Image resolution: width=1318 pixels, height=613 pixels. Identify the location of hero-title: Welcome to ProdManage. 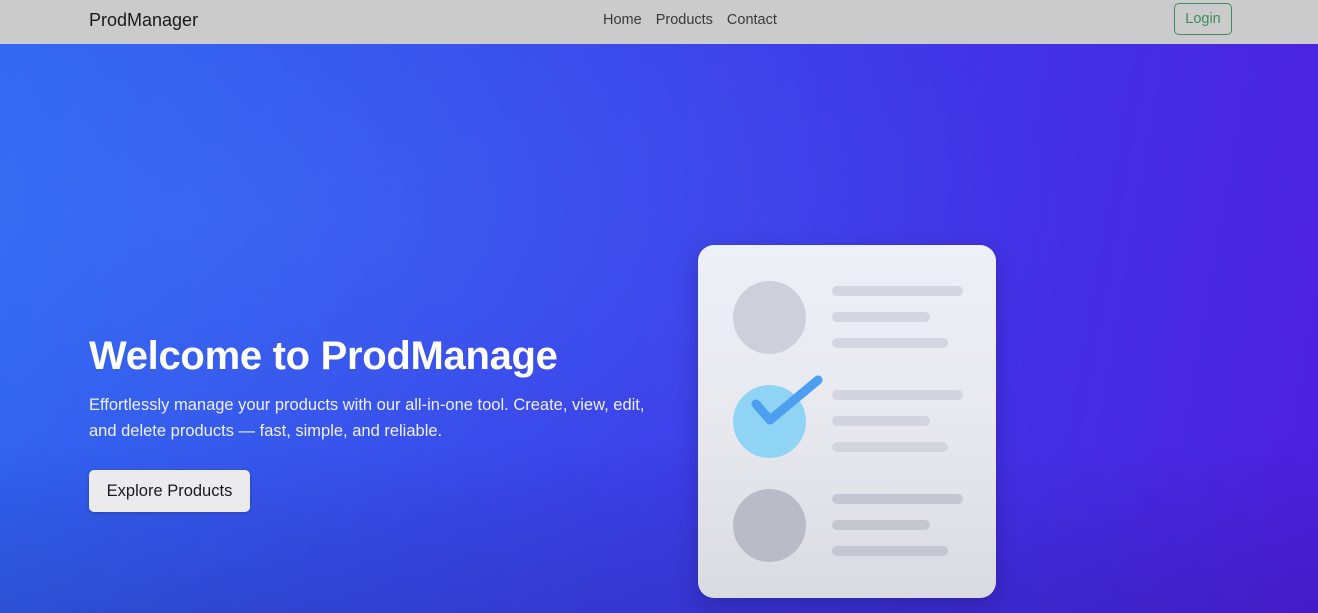
(323, 356).